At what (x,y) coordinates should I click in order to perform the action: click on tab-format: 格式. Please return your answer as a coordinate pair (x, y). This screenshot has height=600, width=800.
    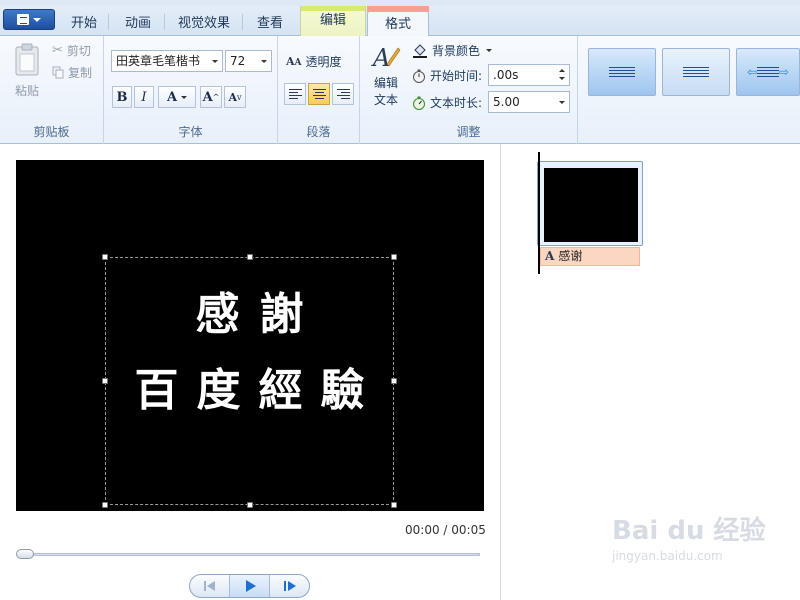
    Looking at the image, I should click on (398, 24).